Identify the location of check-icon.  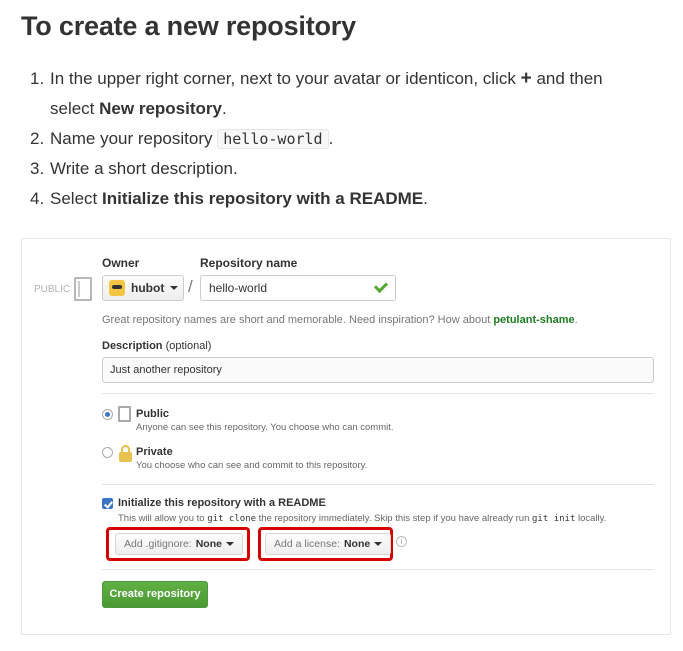
(381, 286).